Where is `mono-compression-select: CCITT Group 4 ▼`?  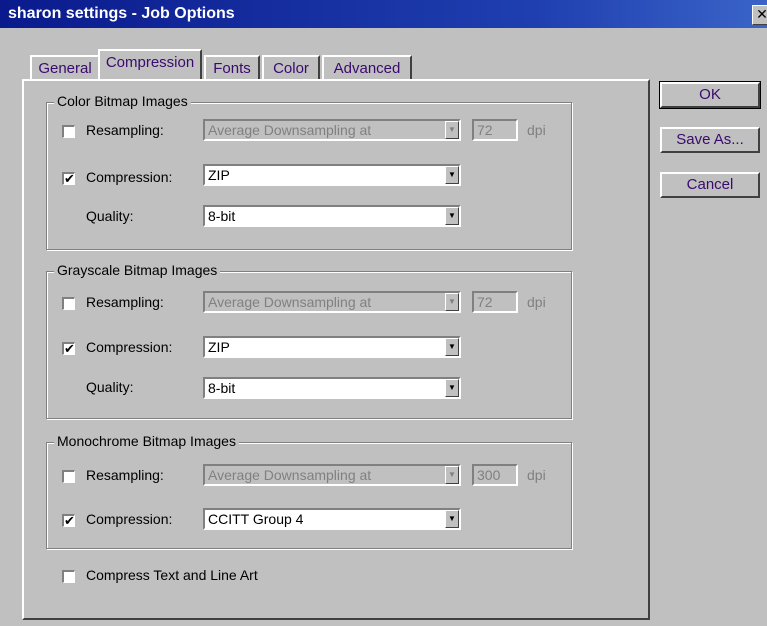 mono-compression-select: CCITT Group 4 ▼ is located at coordinates (332, 519).